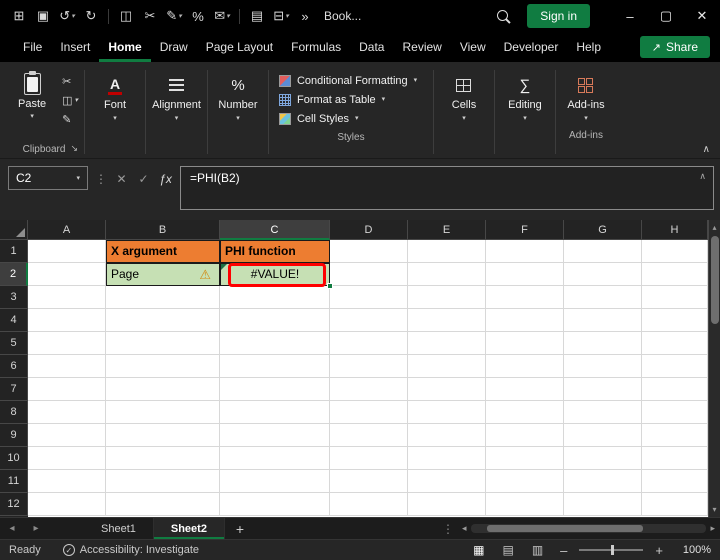  I want to click on row-header-8: 8, so click(14, 412).